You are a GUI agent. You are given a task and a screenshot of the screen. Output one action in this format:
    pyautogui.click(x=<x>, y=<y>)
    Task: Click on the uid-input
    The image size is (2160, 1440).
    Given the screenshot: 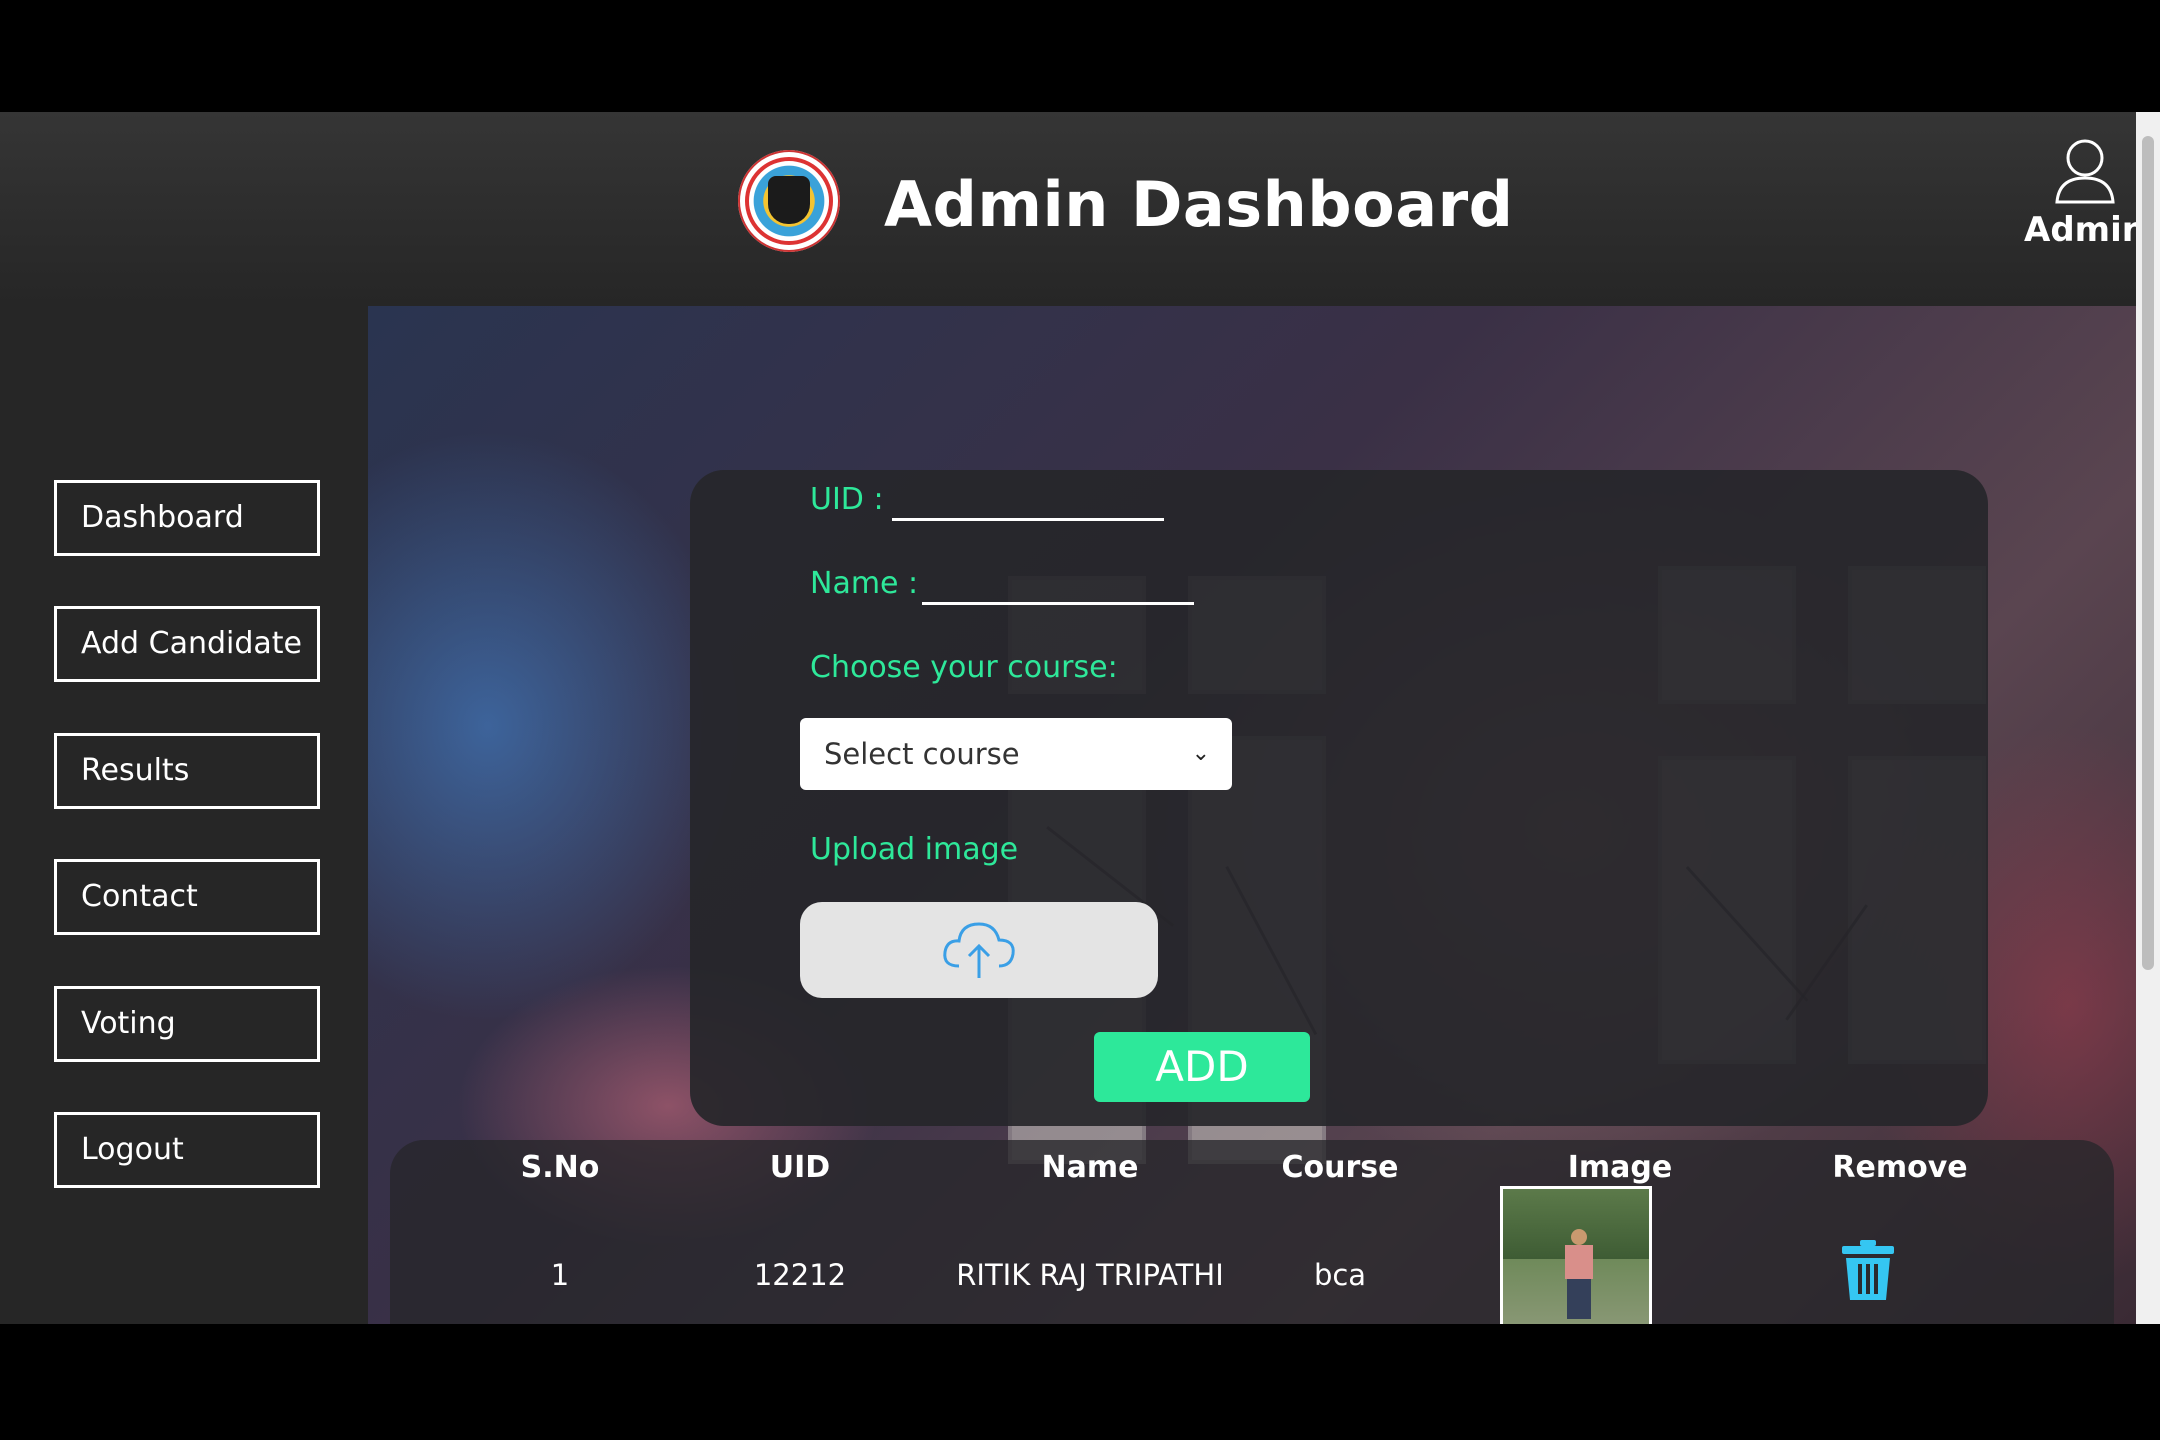 What is the action you would take?
    pyautogui.click(x=1028, y=519)
    